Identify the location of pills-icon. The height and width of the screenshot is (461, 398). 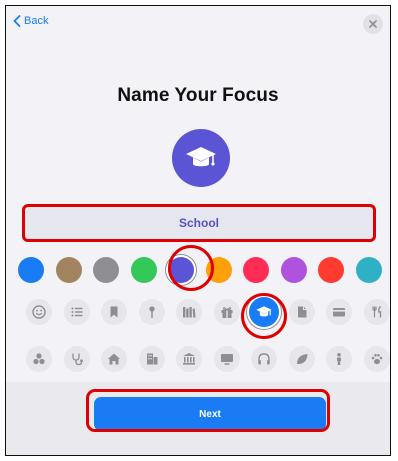
(39, 359).